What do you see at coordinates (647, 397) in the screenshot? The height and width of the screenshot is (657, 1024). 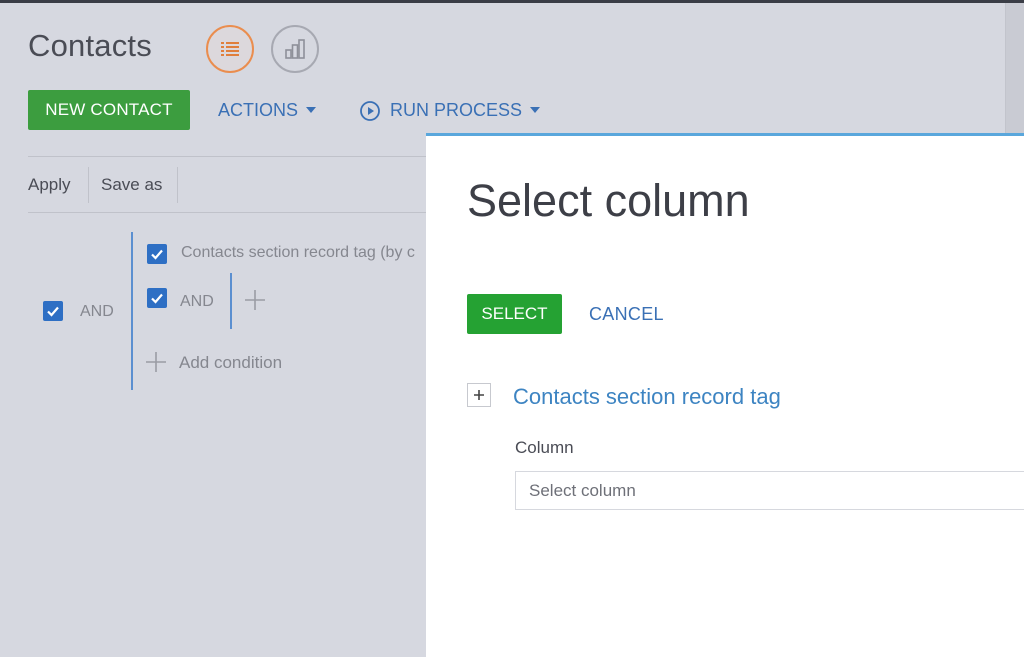 I see `group-title: Contacts section record tag` at bounding box center [647, 397].